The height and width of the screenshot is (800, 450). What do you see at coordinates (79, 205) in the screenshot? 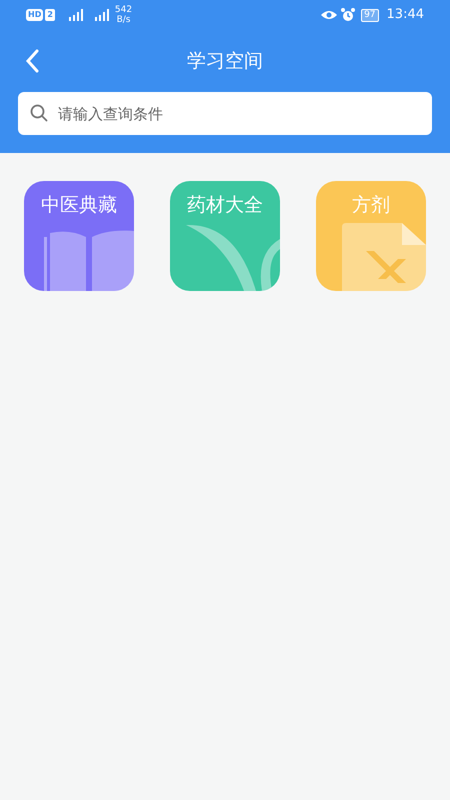
I see `tile-label: 中医典藏` at bounding box center [79, 205].